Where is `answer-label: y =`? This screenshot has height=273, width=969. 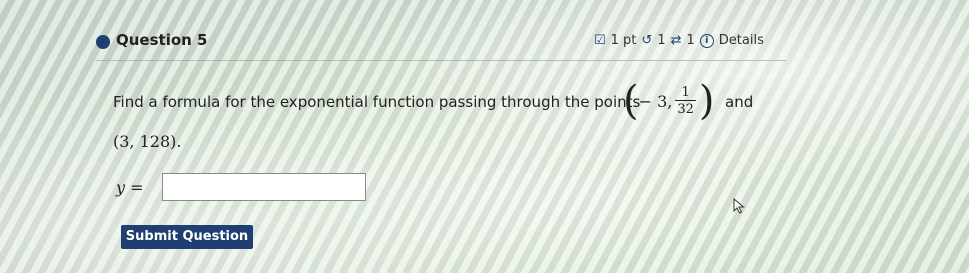 answer-label: y = is located at coordinates (130, 187).